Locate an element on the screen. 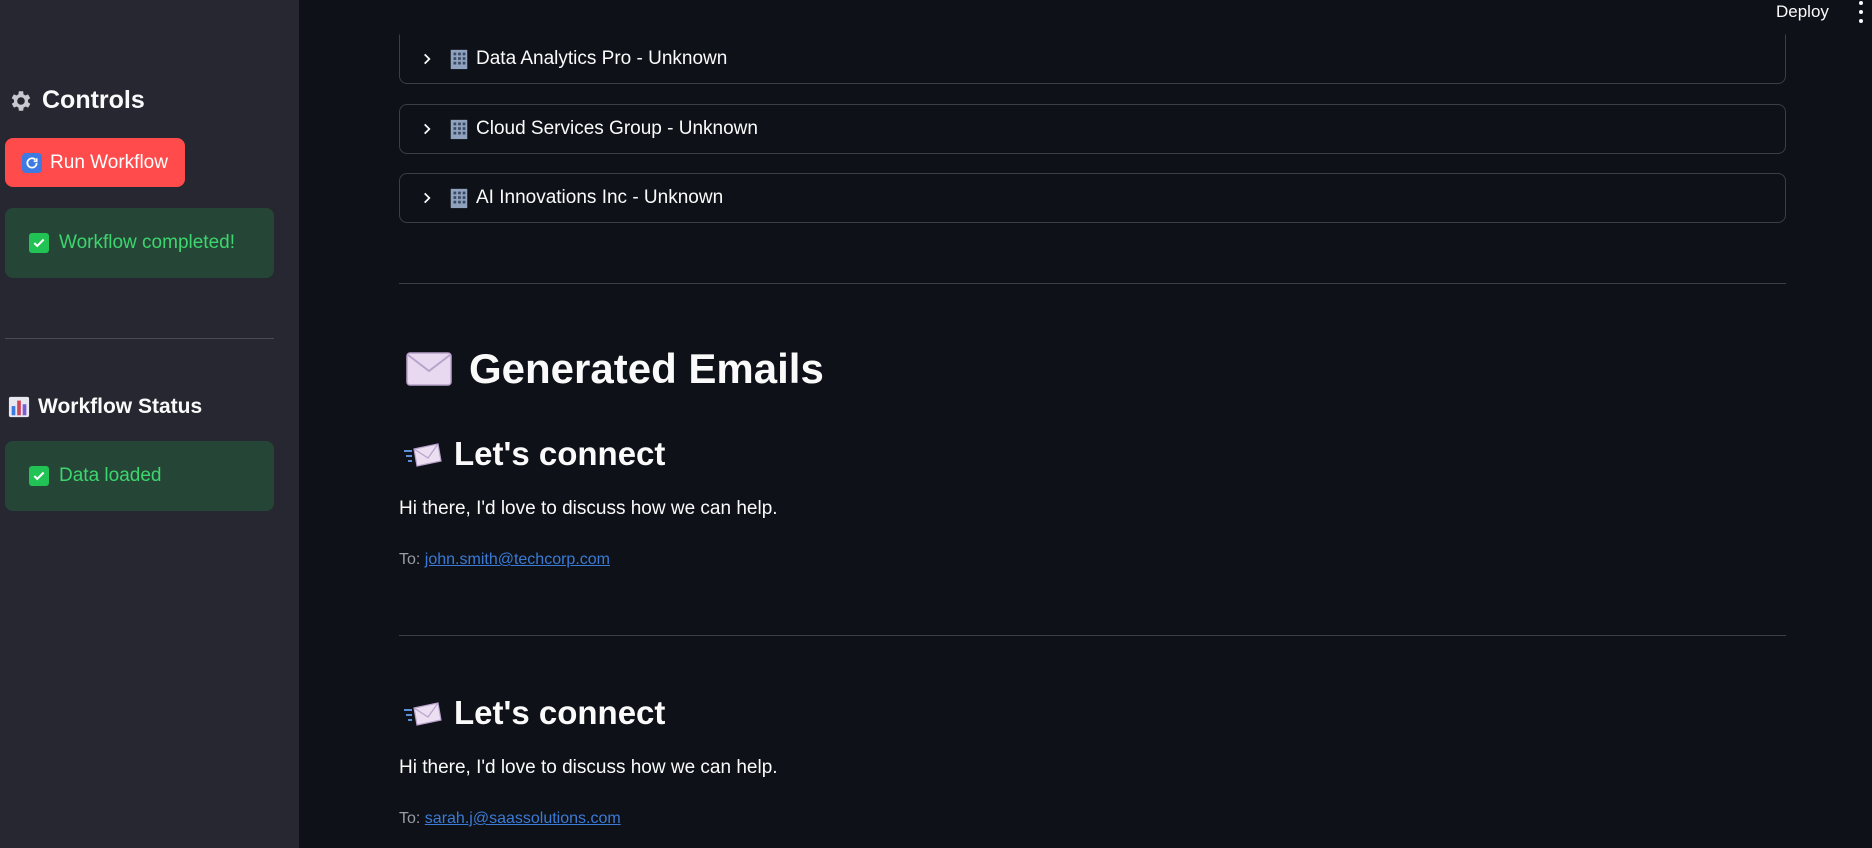 Image resolution: width=1872 pixels, height=848 pixels. deploy-button: Deploy is located at coordinates (1802, 12).